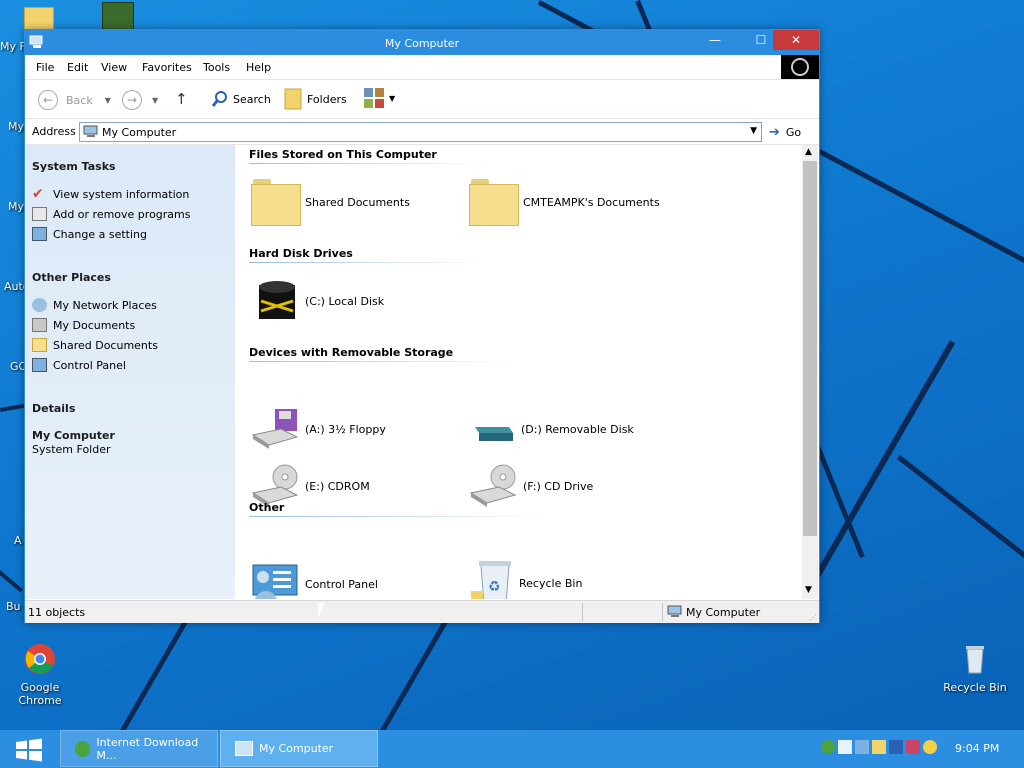 The width and height of the screenshot is (1024, 768). What do you see at coordinates (74, 166) in the screenshot?
I see `system-tasks-title: System Tasks` at bounding box center [74, 166].